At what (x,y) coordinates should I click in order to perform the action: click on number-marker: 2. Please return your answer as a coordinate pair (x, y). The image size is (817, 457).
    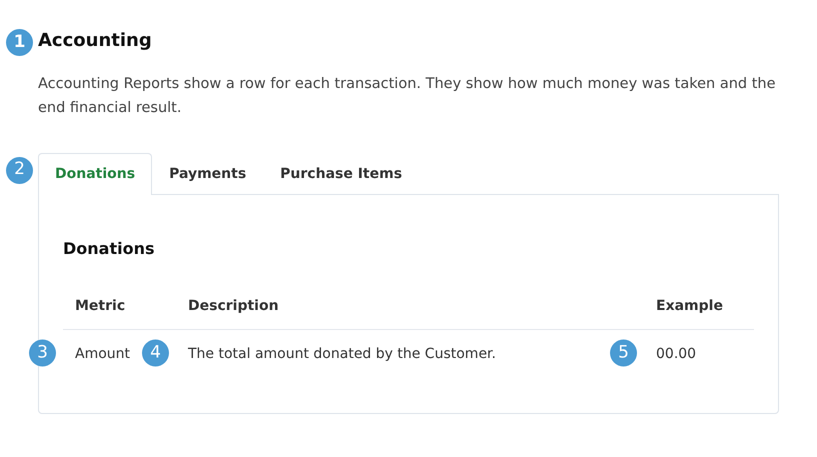
    Looking at the image, I should click on (19, 170).